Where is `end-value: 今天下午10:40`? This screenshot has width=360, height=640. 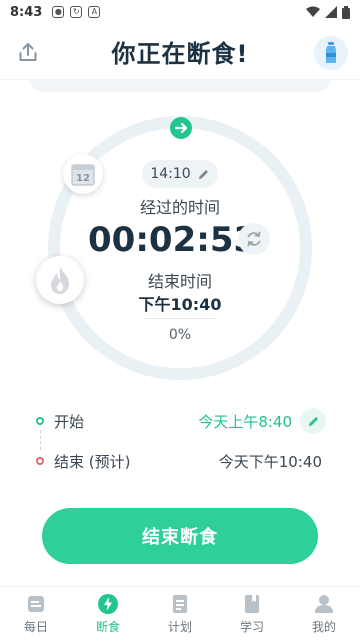 end-value: 今天下午10:40 is located at coordinates (270, 461).